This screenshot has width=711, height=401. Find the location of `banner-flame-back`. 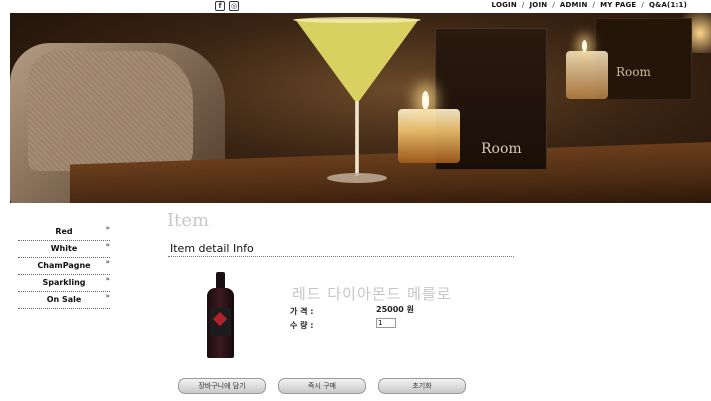

banner-flame-back is located at coordinates (584, 46).